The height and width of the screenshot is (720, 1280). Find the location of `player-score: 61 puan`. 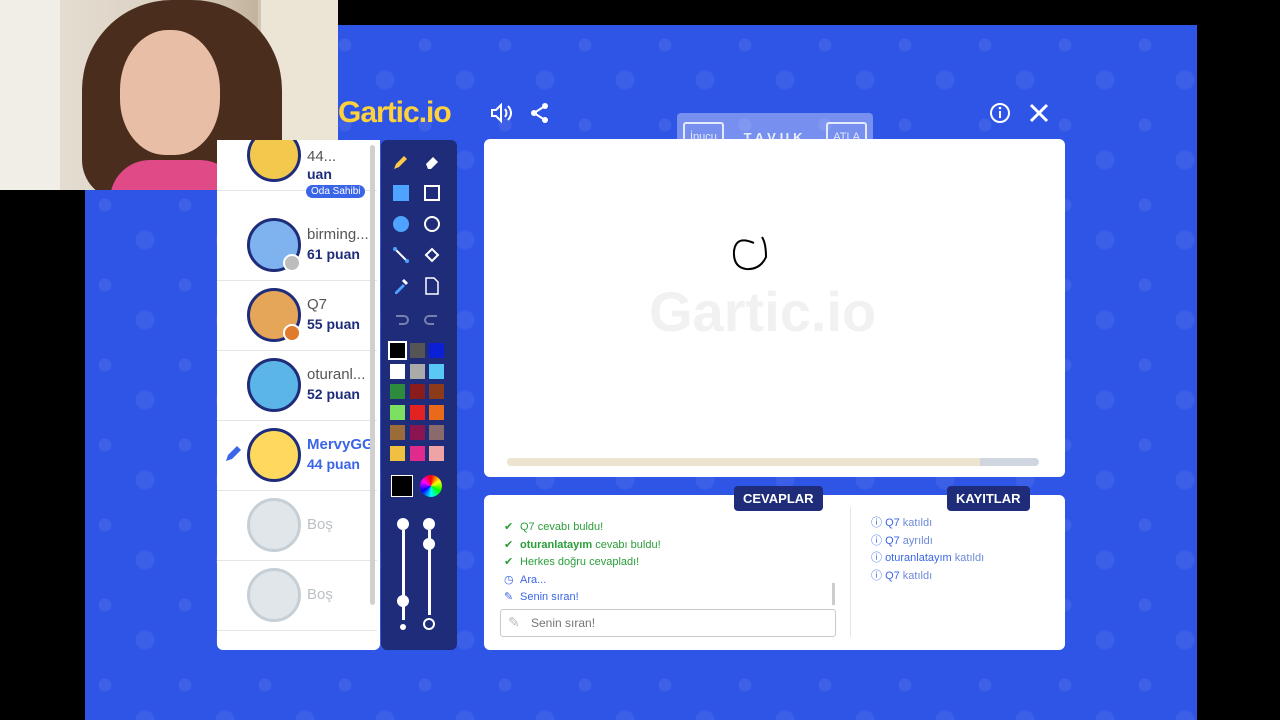

player-score: 61 puan is located at coordinates (333, 254).